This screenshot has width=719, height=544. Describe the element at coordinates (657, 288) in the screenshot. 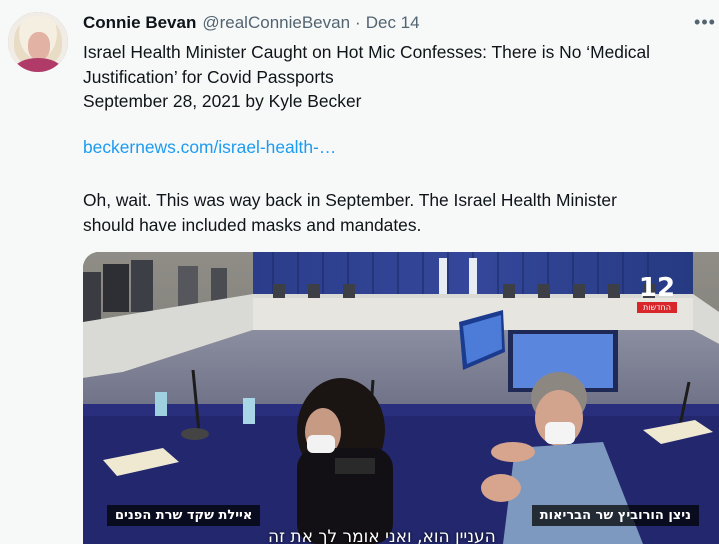

I see `channel-number: 12` at that location.